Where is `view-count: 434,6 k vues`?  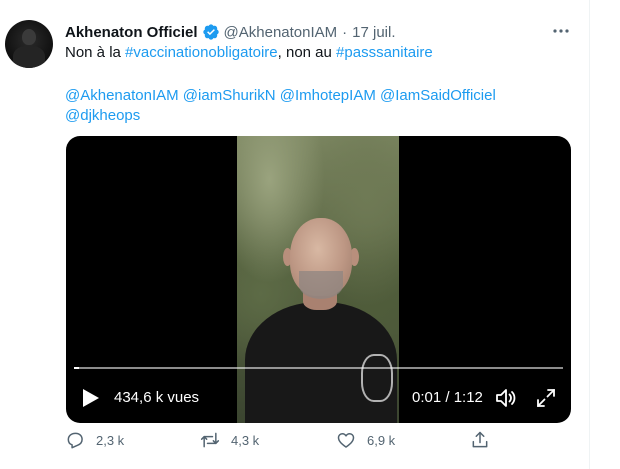 view-count: 434,6 k vues is located at coordinates (157, 397).